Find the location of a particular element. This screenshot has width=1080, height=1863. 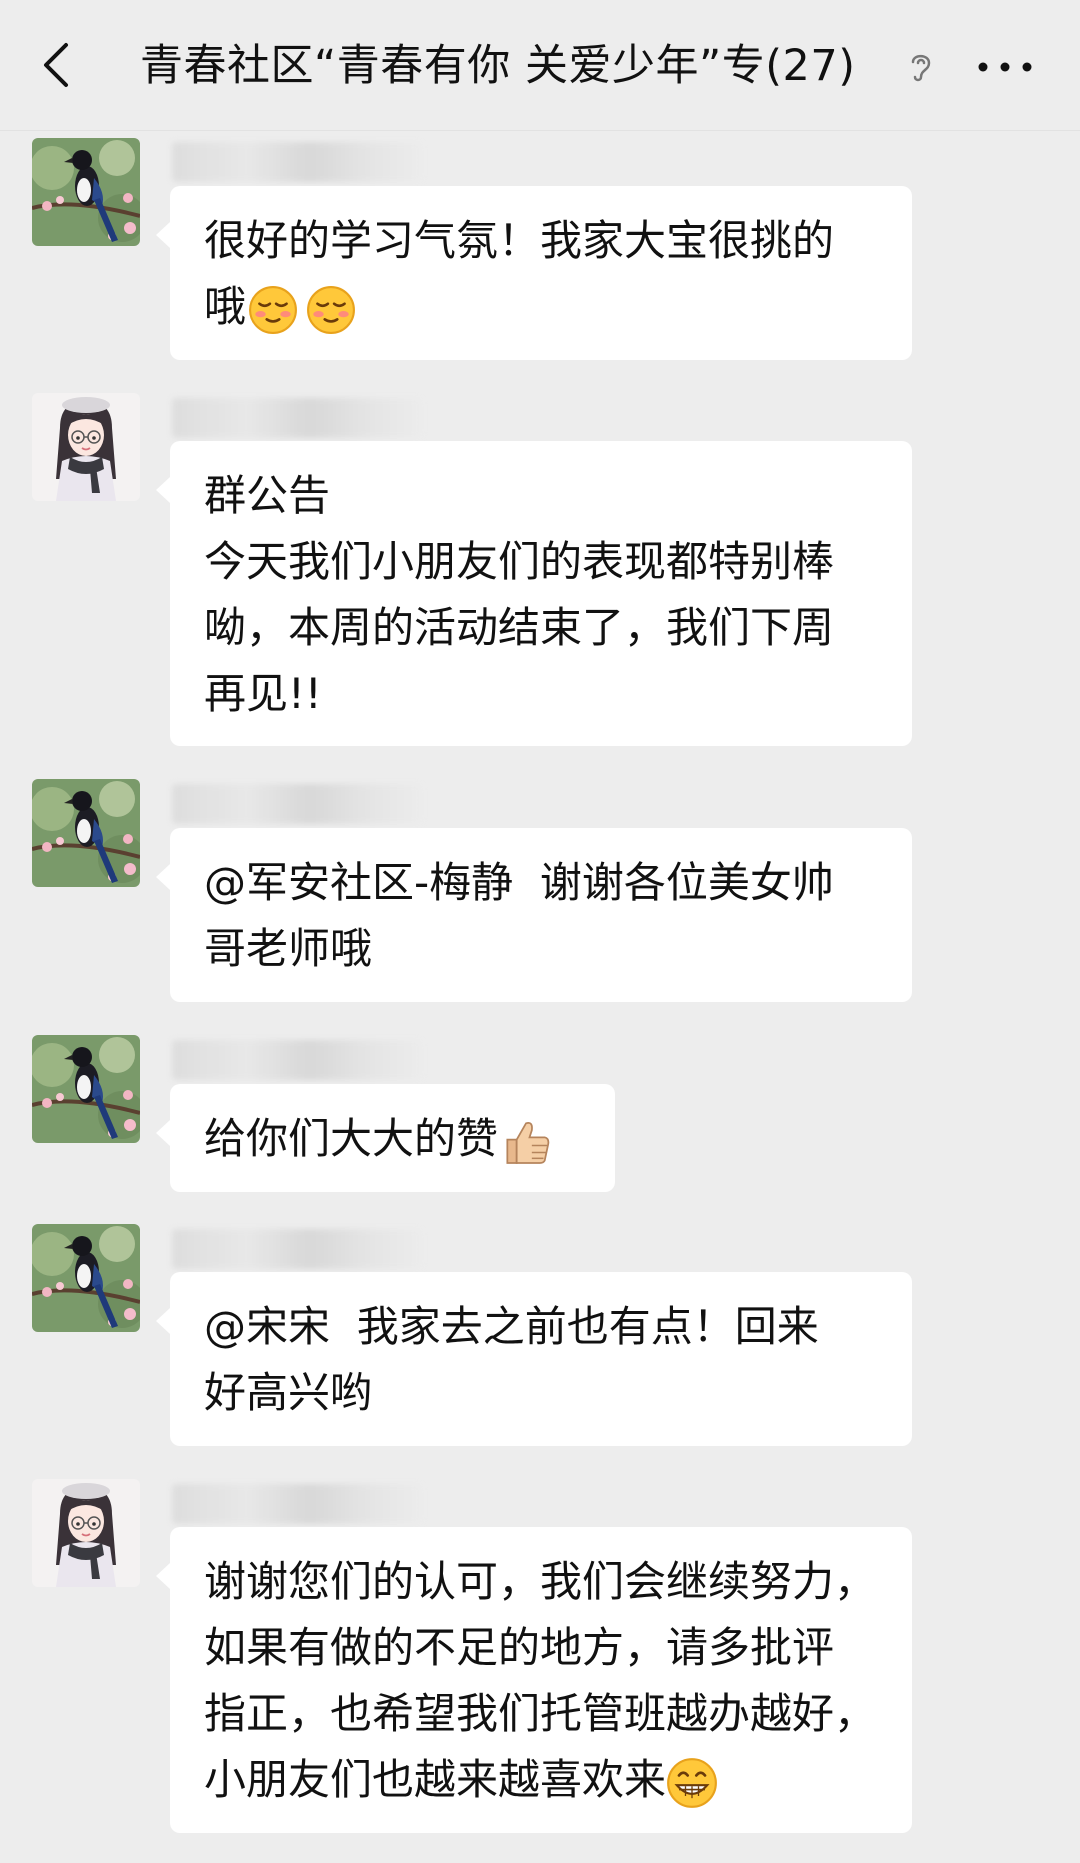

back-arrow-icon is located at coordinates (60, 65).